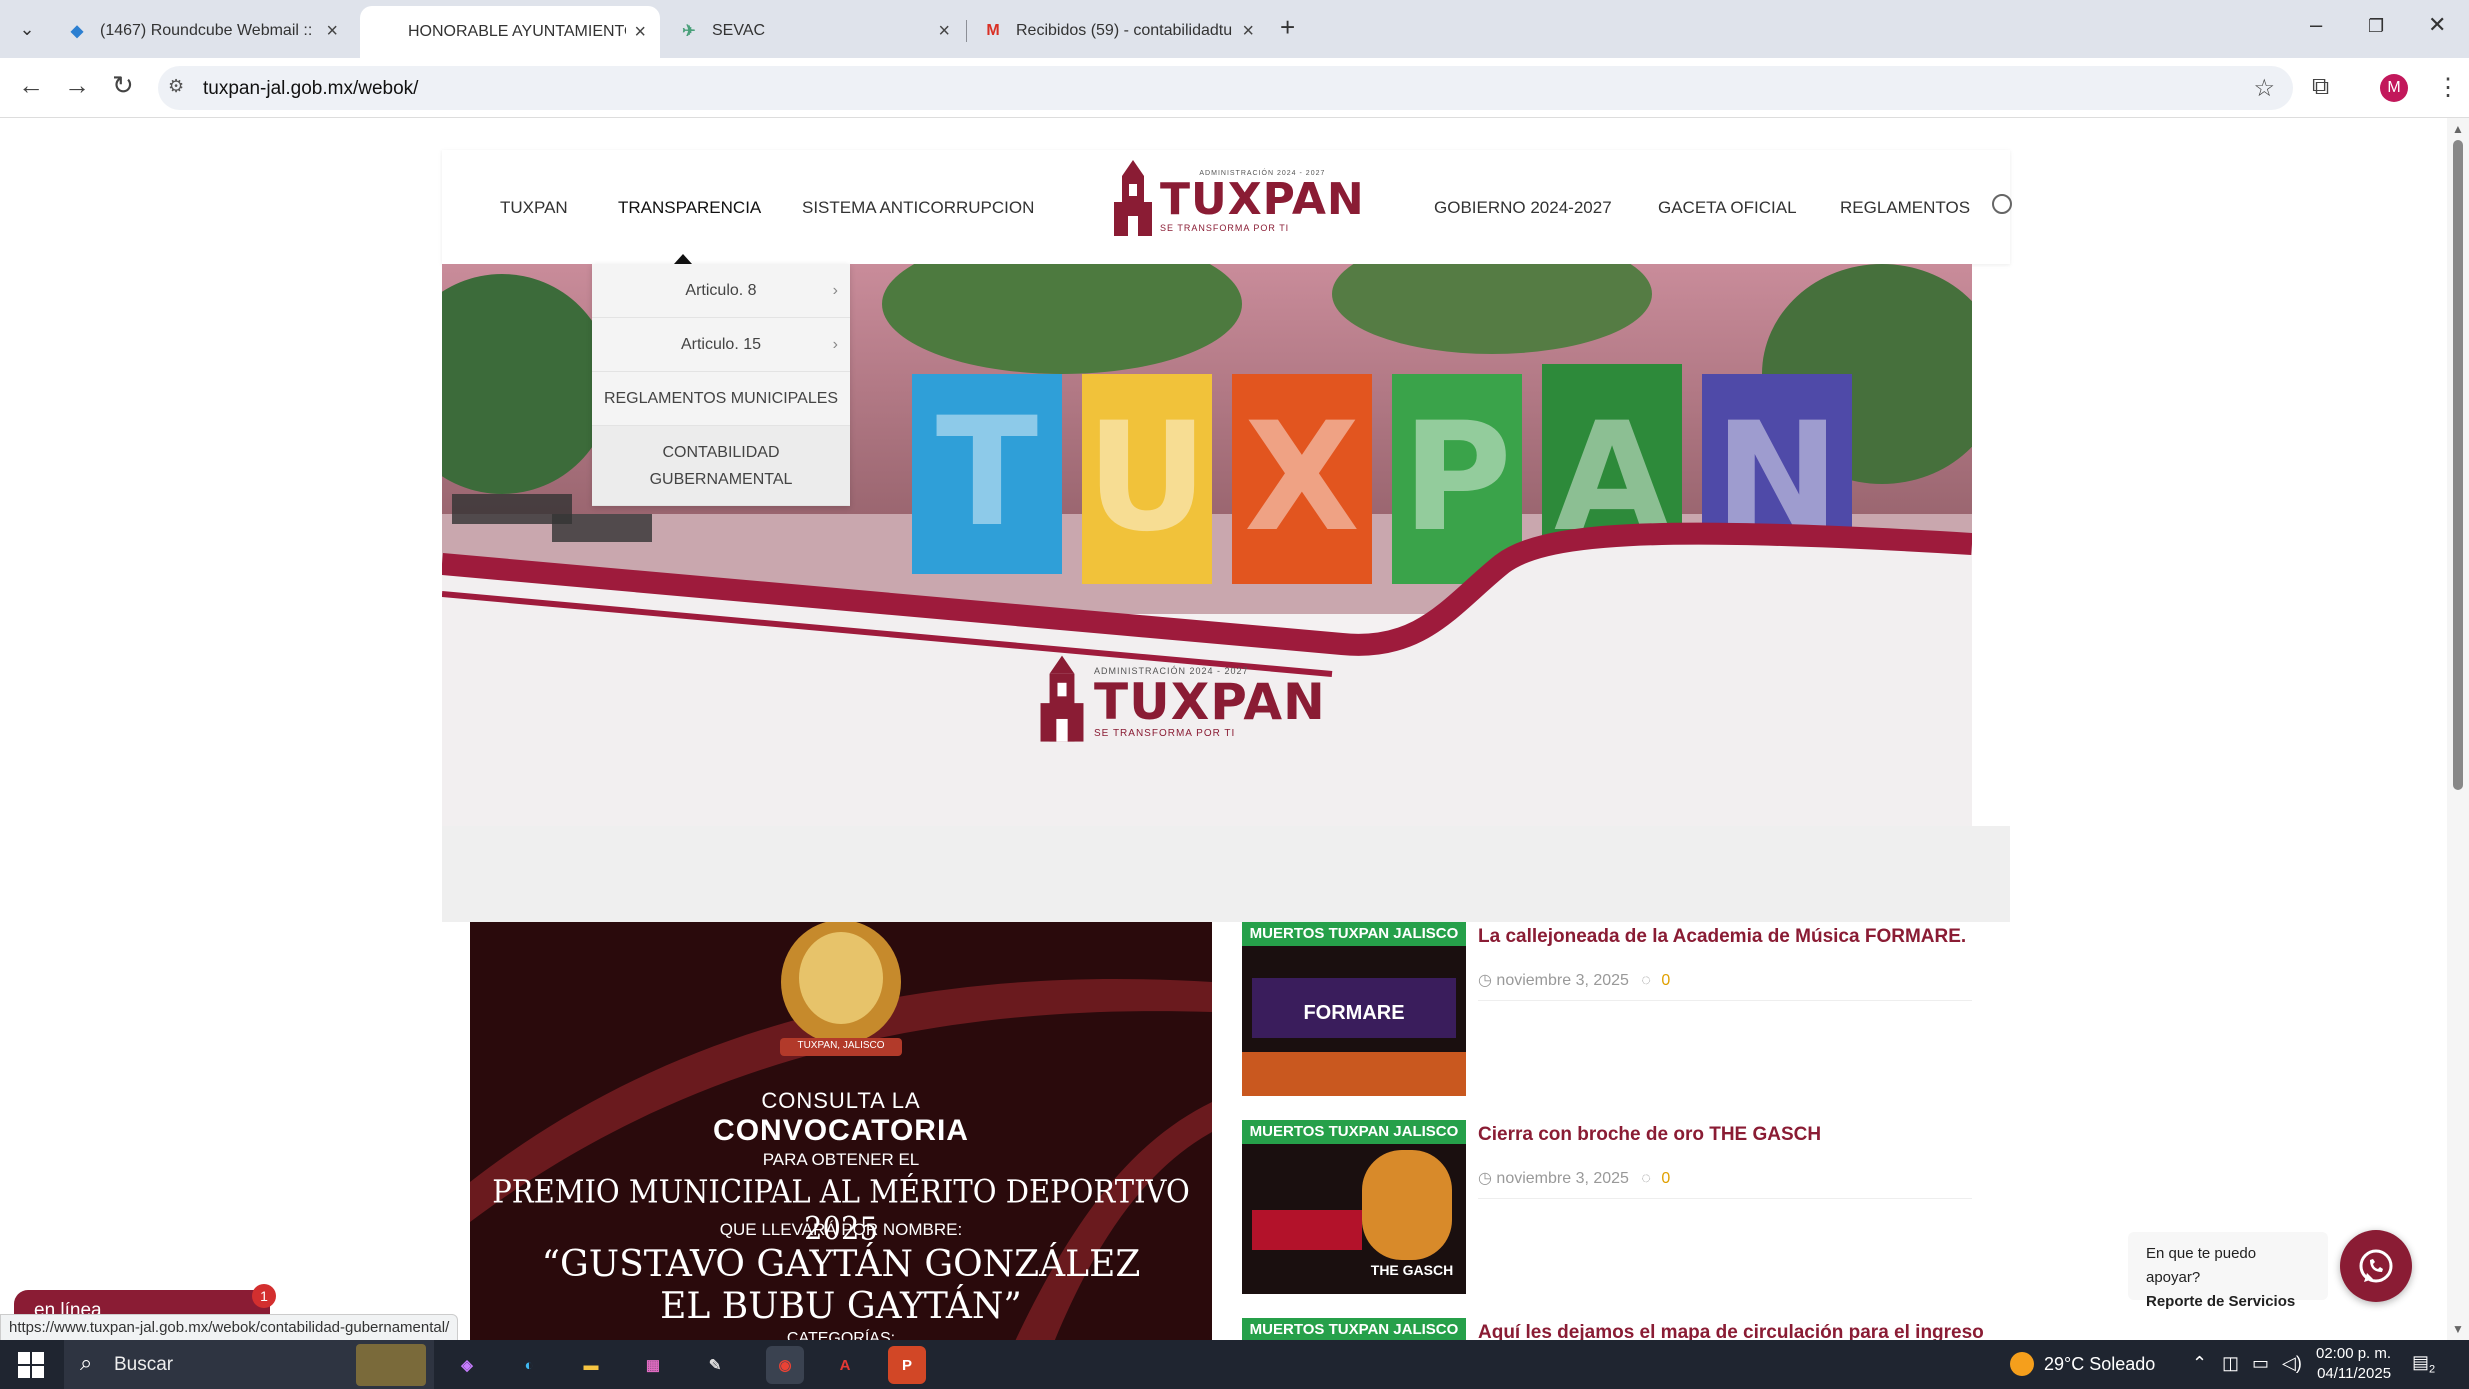 This screenshot has height=1389, width=2469. What do you see at coordinates (2002, 204) in the screenshot?
I see `search-icon` at bounding box center [2002, 204].